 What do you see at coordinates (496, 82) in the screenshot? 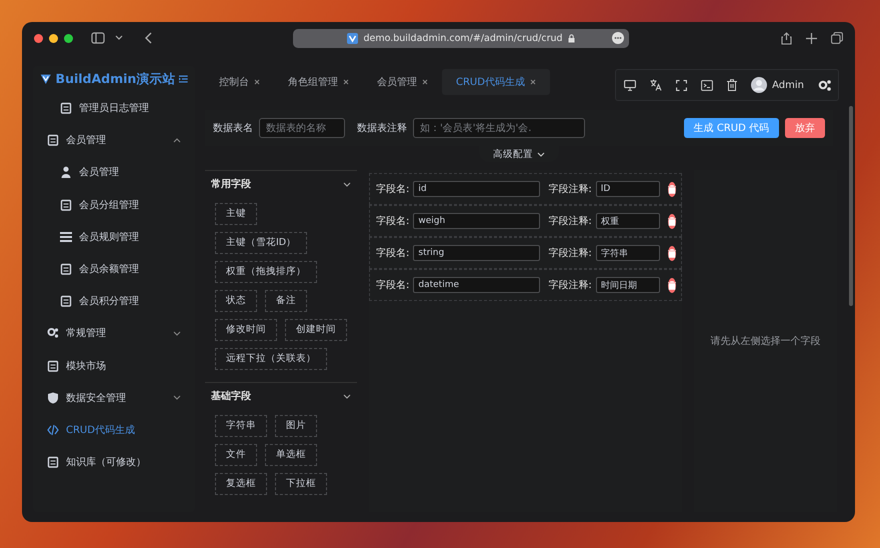
I see `page-tab: CRUD代码生成` at bounding box center [496, 82].